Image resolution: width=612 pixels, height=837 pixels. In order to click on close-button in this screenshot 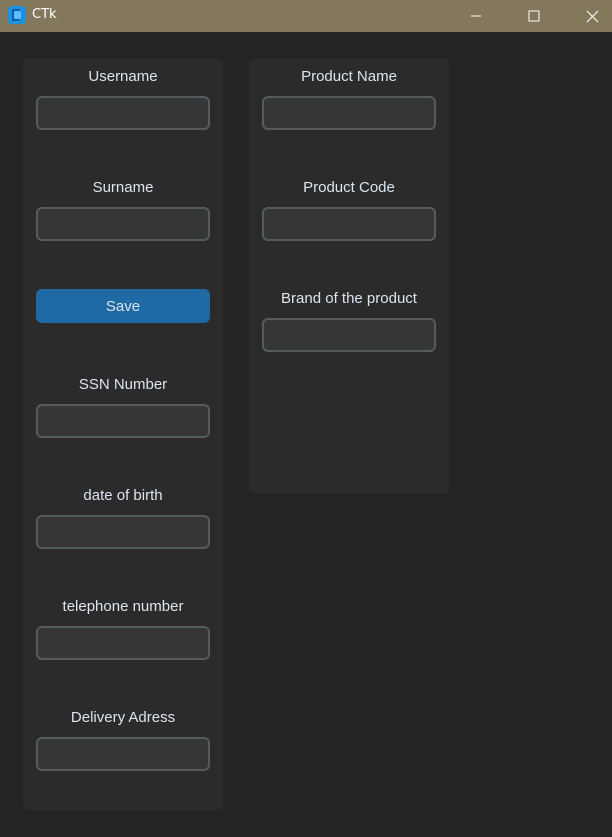, I will do `click(590, 16)`.